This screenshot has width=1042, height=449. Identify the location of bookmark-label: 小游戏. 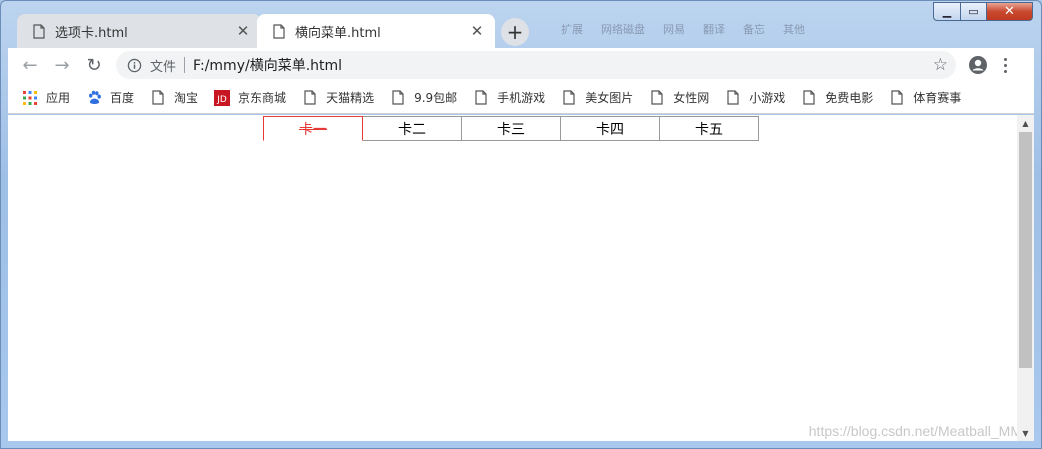
(767, 98).